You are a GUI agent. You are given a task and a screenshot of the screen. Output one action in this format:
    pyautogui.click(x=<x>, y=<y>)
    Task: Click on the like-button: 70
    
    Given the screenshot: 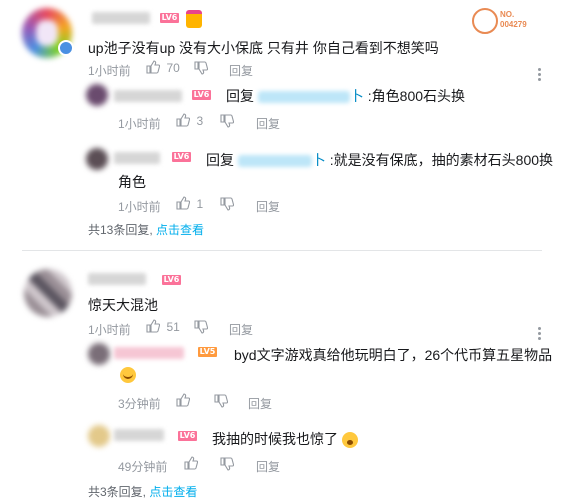 What is the action you would take?
    pyautogui.click(x=163, y=69)
    